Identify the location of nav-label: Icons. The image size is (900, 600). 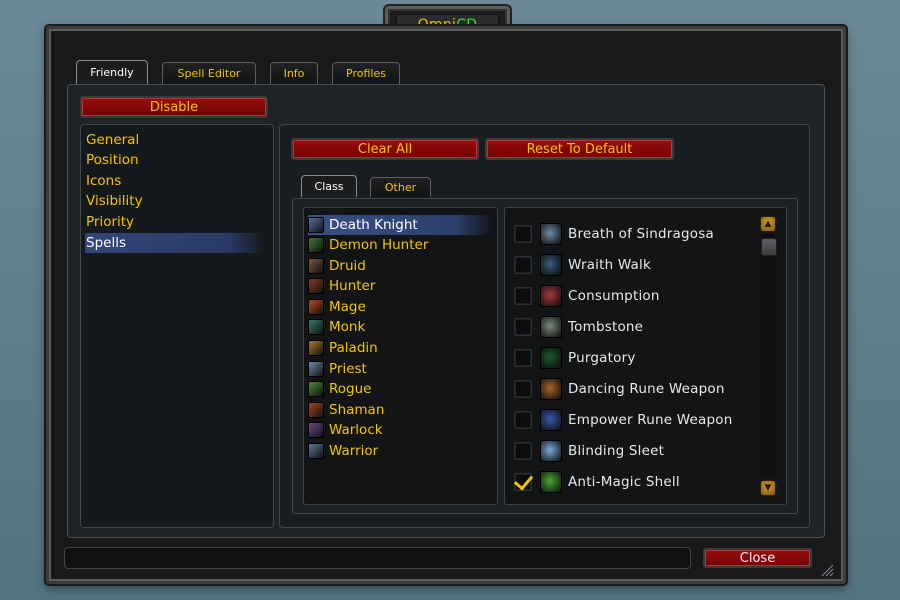
(104, 181).